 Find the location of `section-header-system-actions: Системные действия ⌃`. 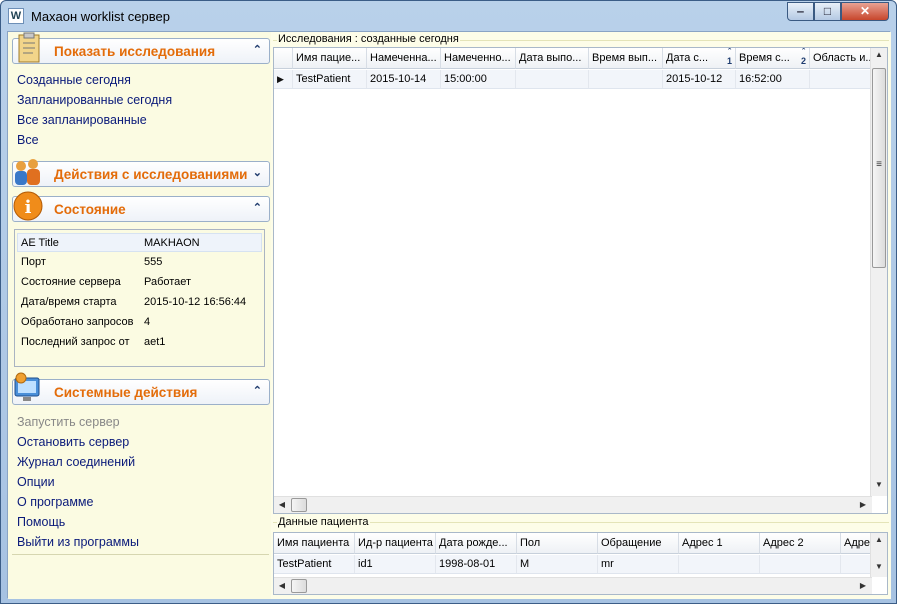

section-header-system-actions: Системные действия ⌃ is located at coordinates (141, 388).